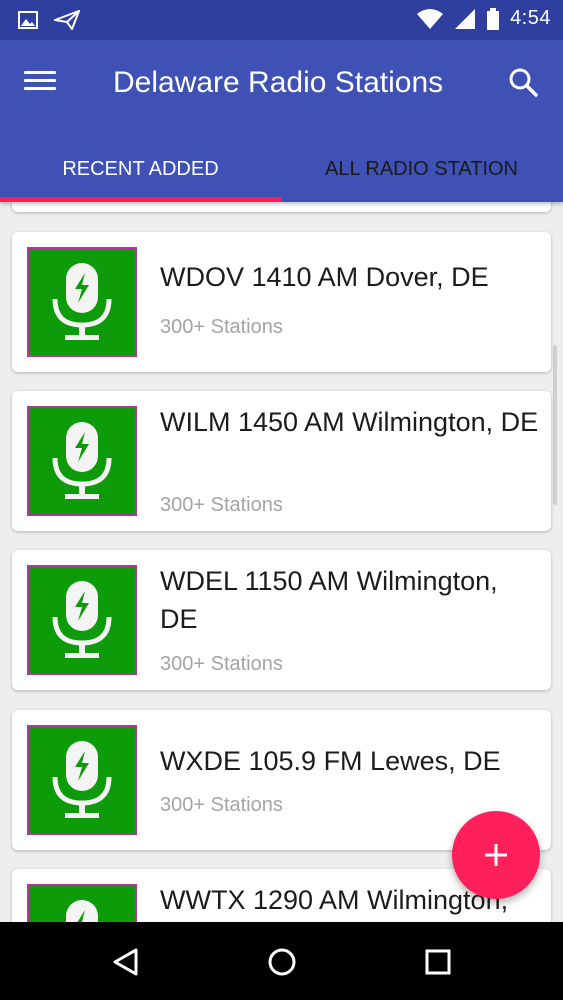 This screenshot has width=563, height=1000. I want to click on scrollbar, so click(555, 425).